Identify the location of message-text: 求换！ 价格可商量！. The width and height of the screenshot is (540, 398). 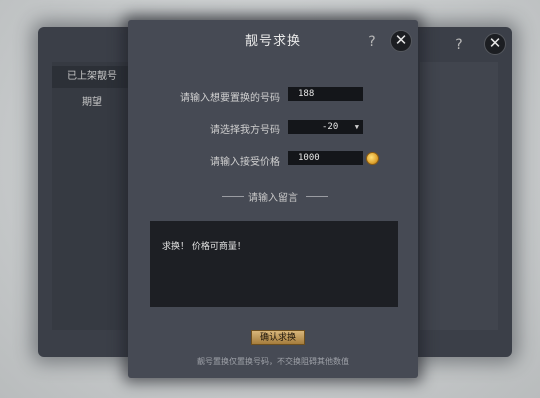
(204, 247).